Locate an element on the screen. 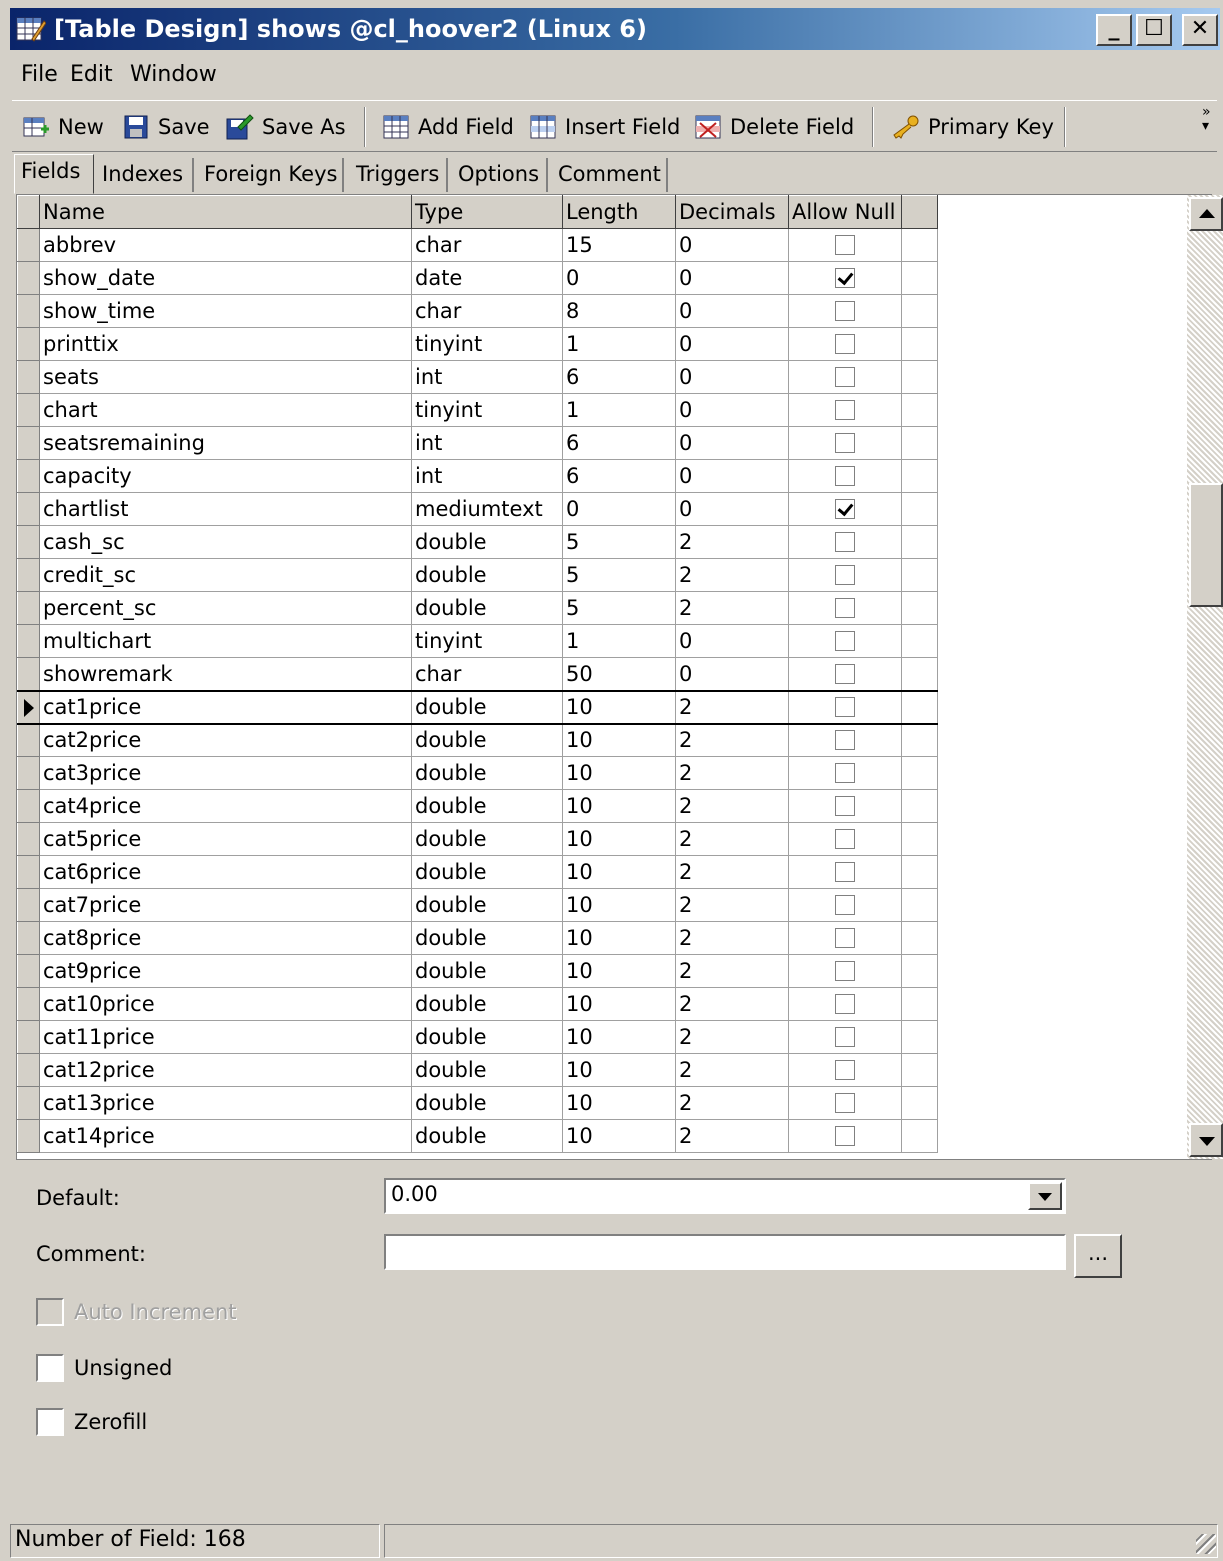  table-row: credit_sc double 5 2 is located at coordinates (477, 575).